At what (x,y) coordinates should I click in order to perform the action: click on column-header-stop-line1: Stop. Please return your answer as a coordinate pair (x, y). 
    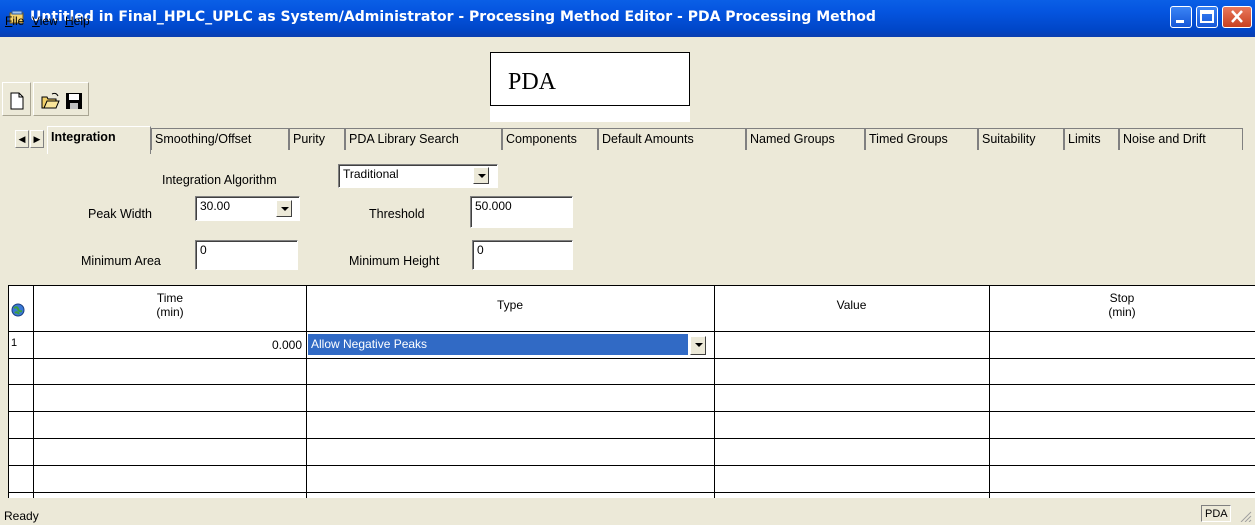
    Looking at the image, I should click on (1122, 298).